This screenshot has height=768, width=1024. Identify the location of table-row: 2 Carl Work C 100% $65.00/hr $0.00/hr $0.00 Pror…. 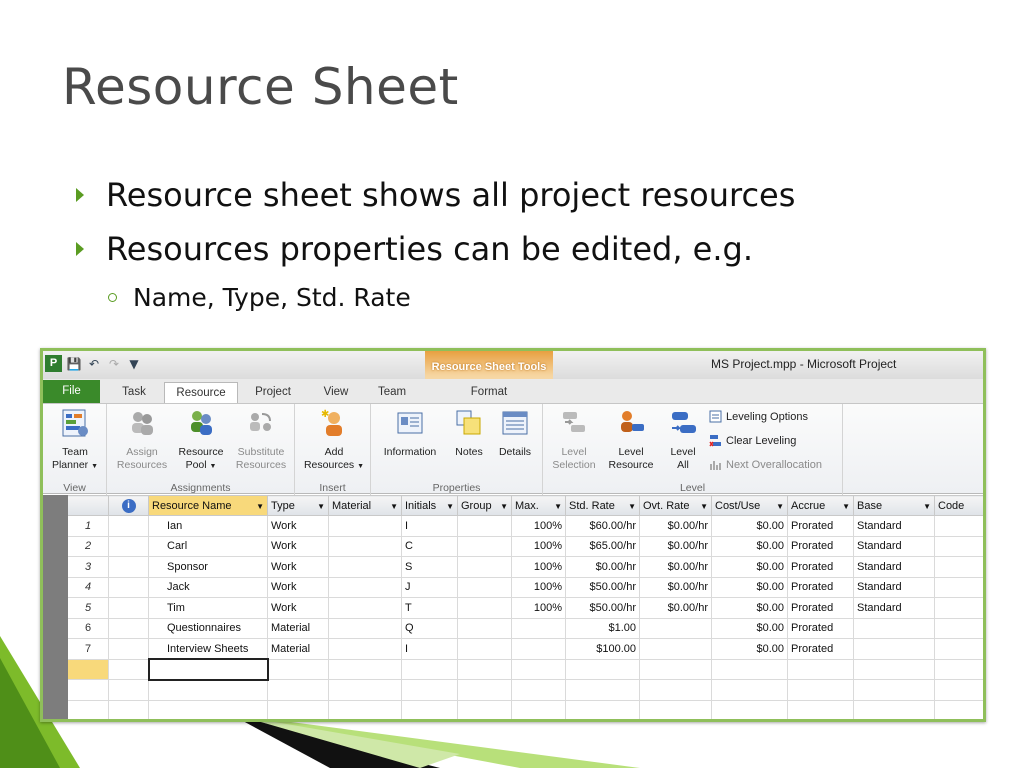
(513, 546).